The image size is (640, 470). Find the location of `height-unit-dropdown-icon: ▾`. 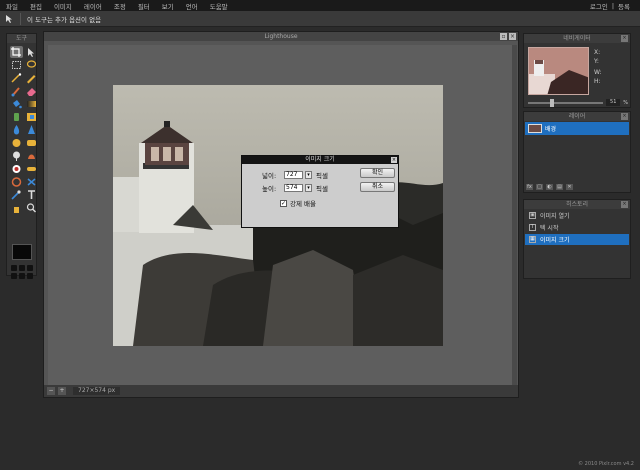

height-unit-dropdown-icon: ▾ is located at coordinates (308, 188).